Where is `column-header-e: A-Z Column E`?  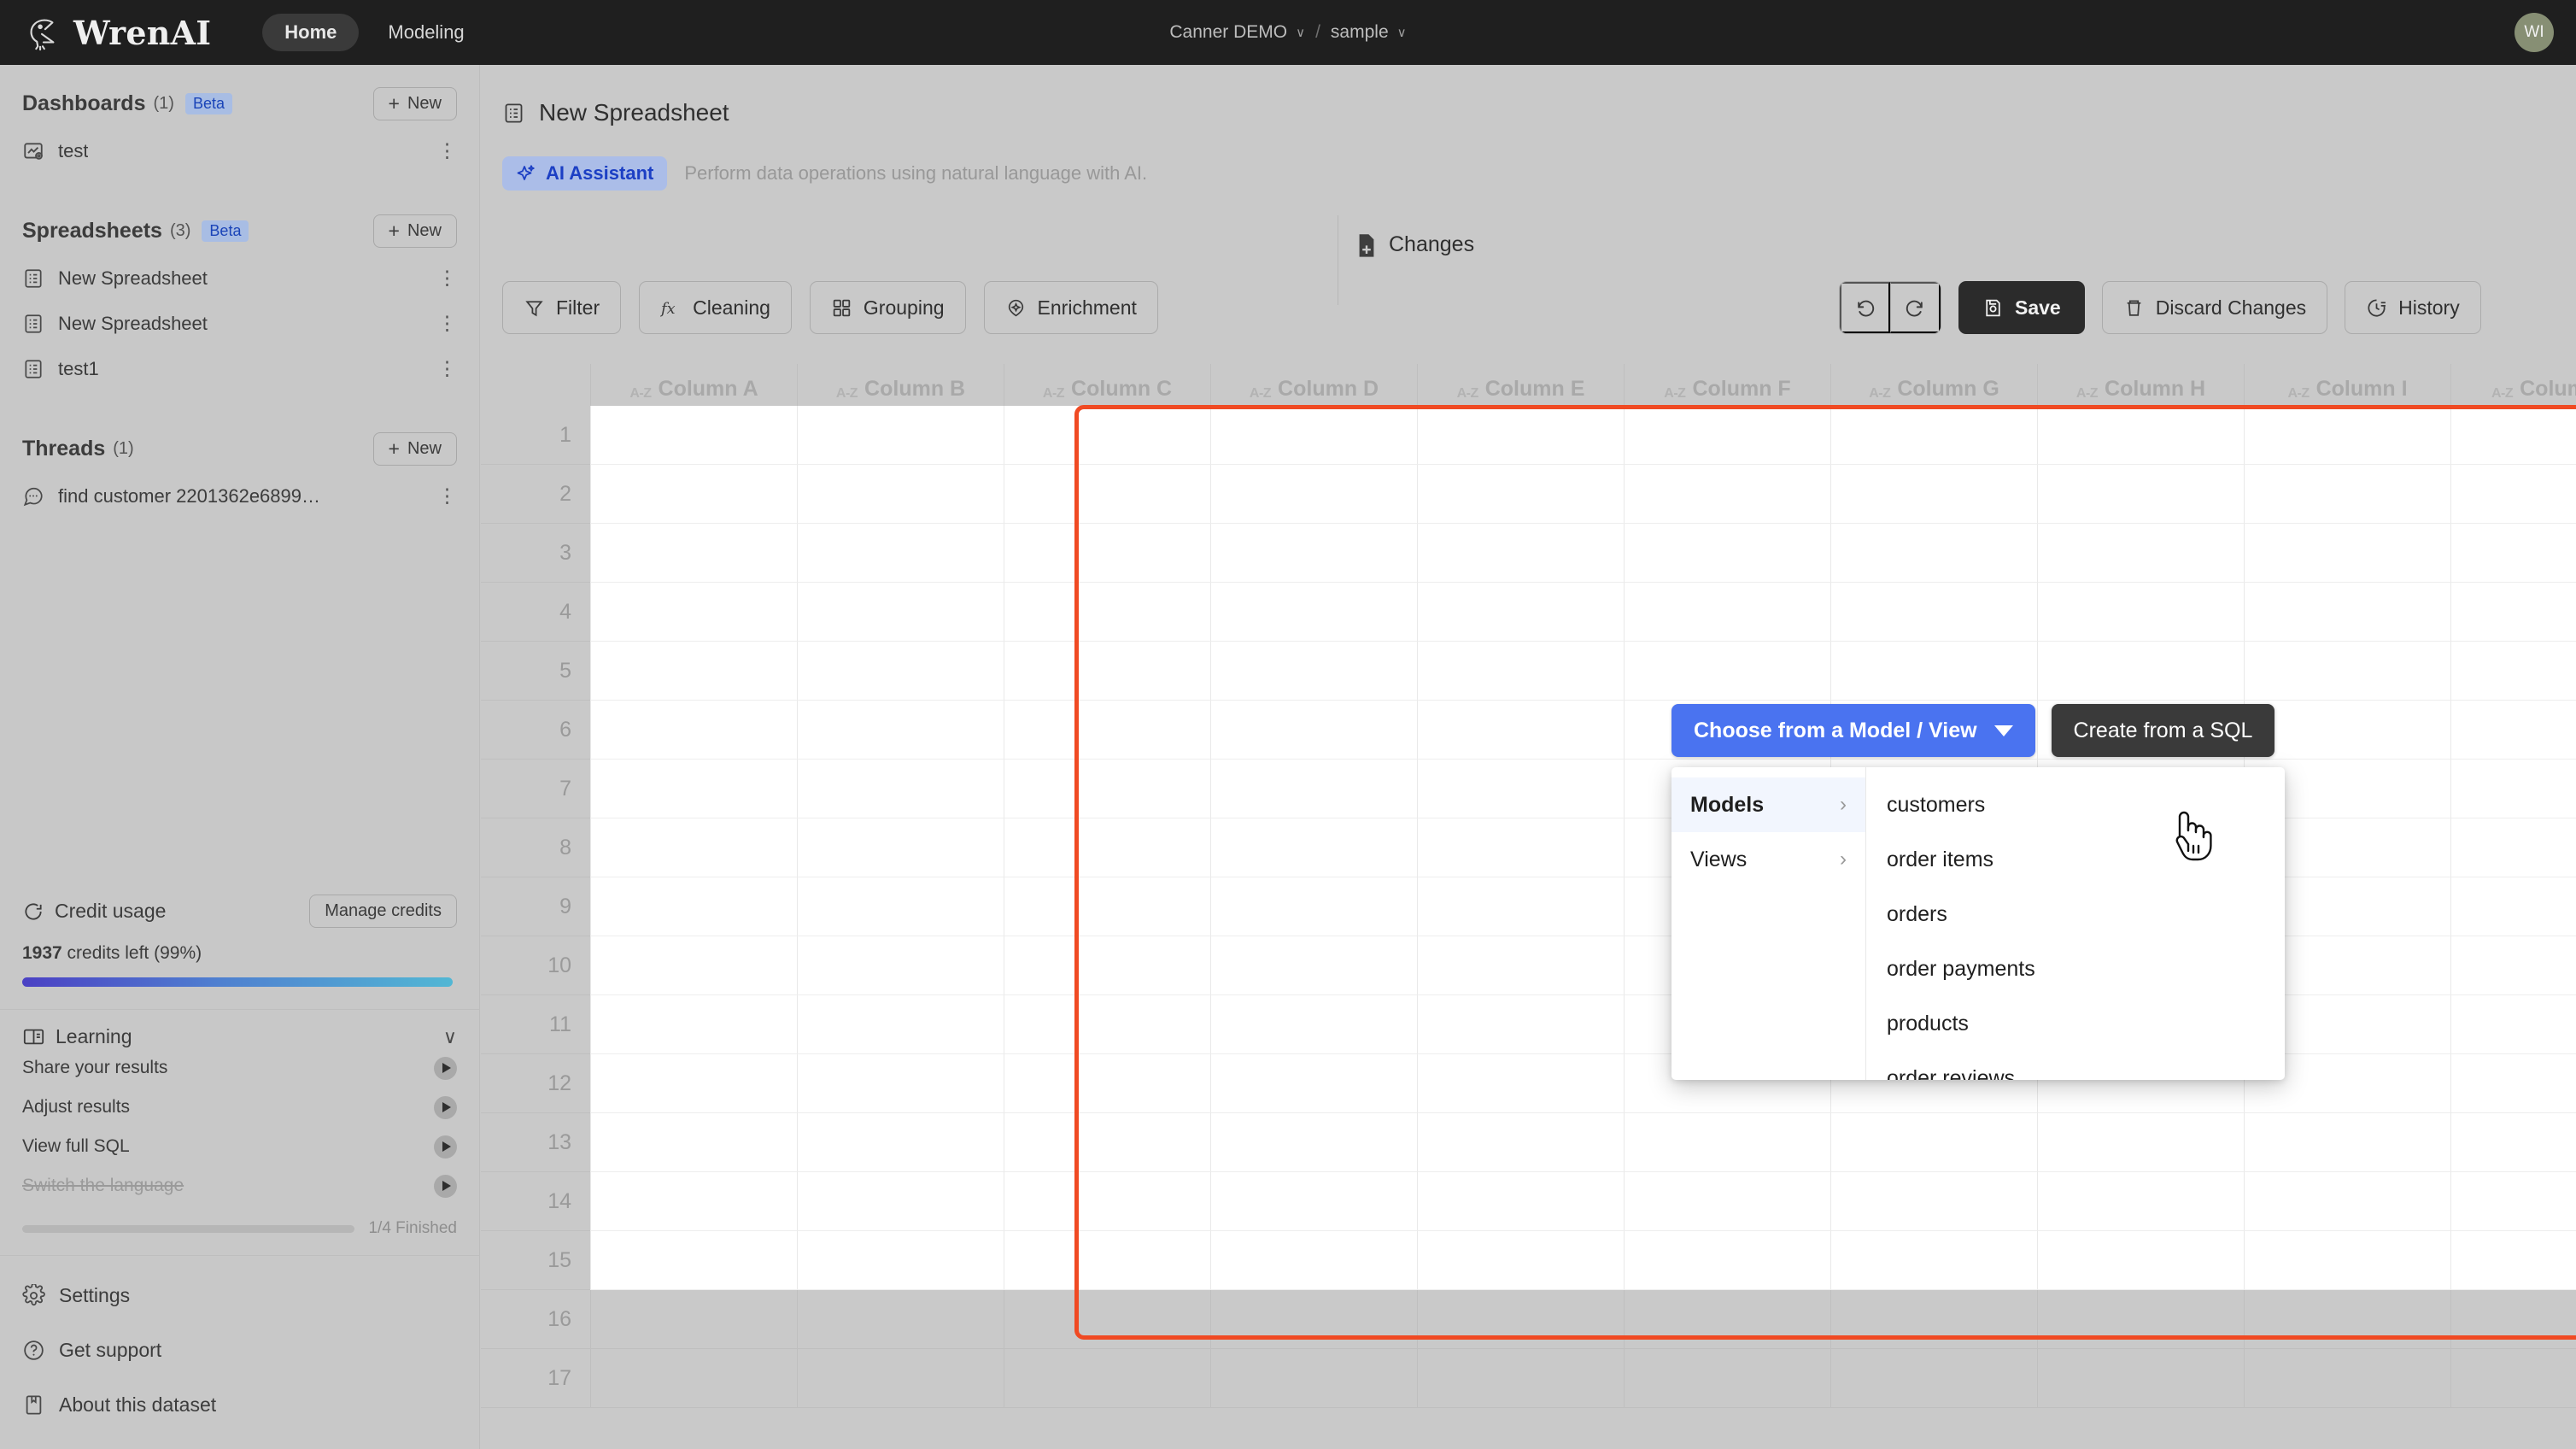
column-header-e: A-Z Column E is located at coordinates (1520, 385).